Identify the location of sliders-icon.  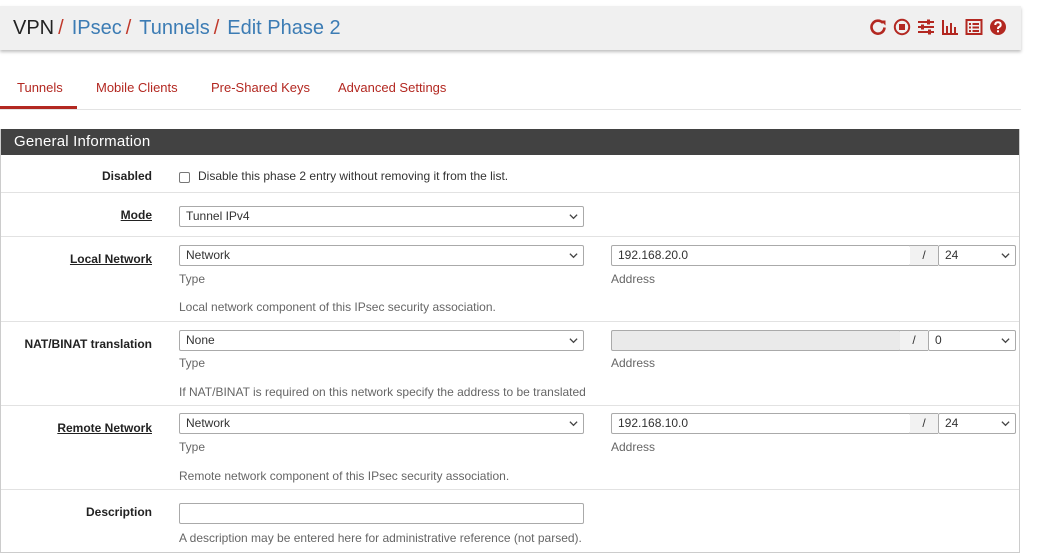
(926, 27).